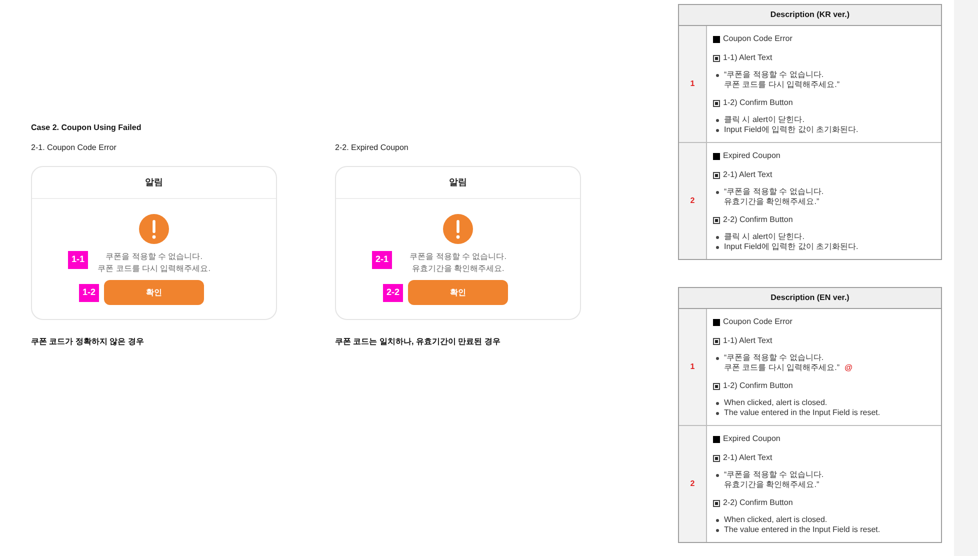 The image size is (978, 556). Describe the element at coordinates (382, 260) in the screenshot. I see `annotation-marker: 2-1` at that location.